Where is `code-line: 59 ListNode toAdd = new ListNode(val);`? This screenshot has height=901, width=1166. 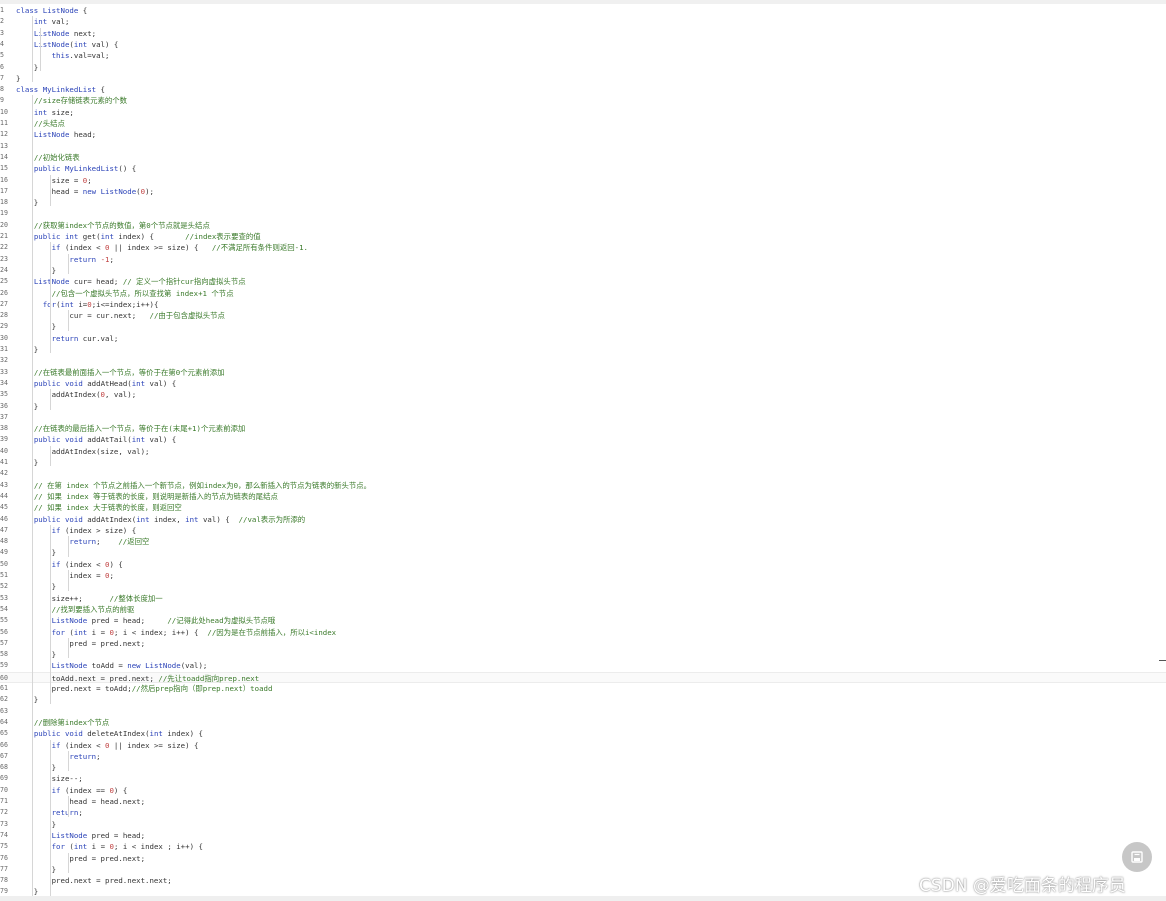
code-line: 59 ListNode toAdd = new ListNode(val); is located at coordinates (583, 665).